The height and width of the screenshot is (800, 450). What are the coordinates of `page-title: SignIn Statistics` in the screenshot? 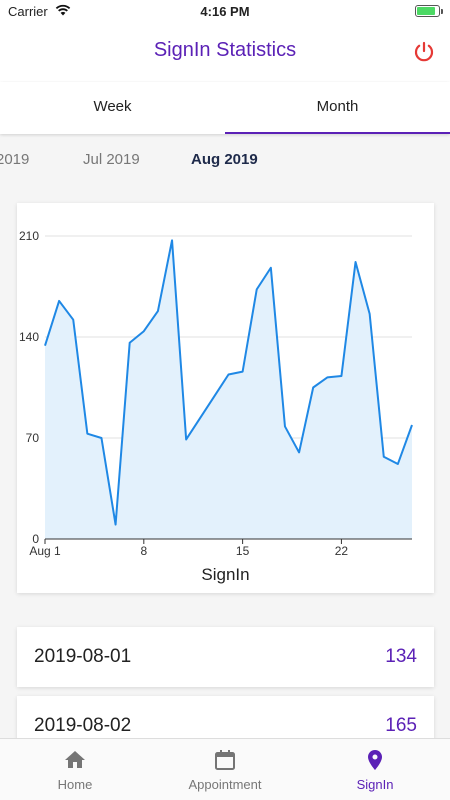 It's located at (225, 50).